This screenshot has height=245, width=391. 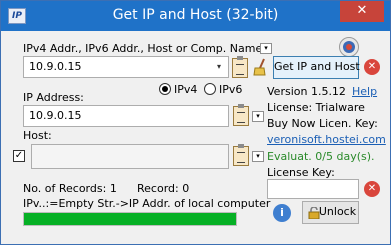 What do you see at coordinates (158, 188) in the screenshot?
I see `record-label: Record:` at bounding box center [158, 188].